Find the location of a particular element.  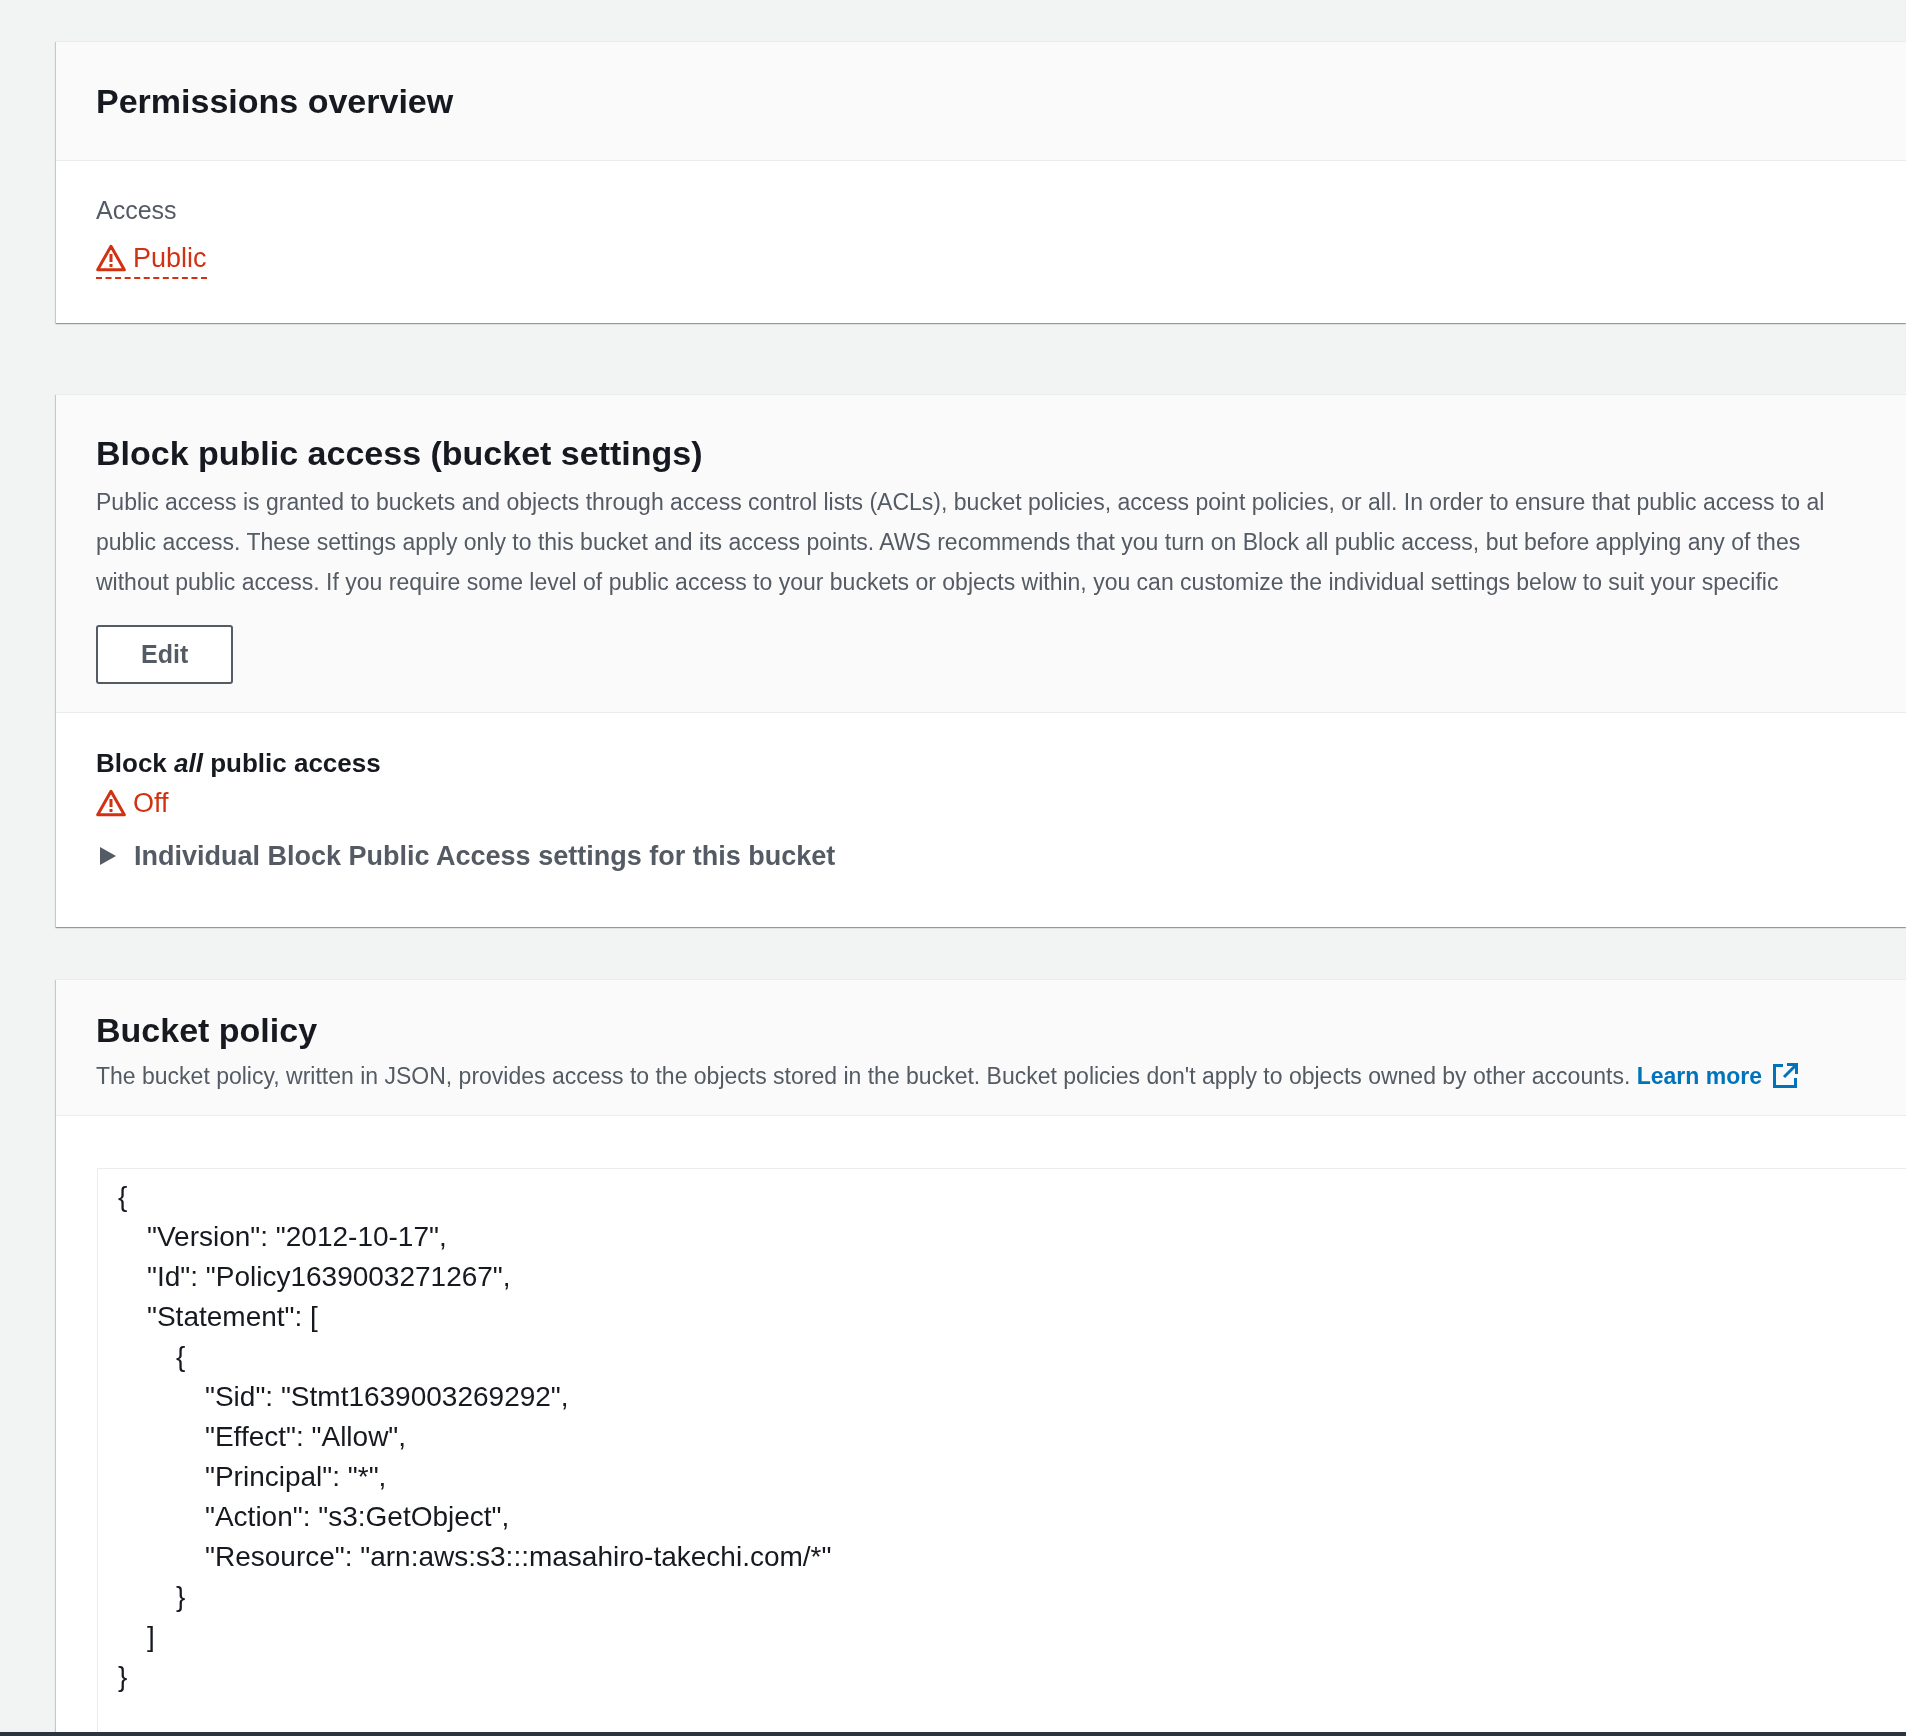

card-title: Block public access (bucket settings) is located at coordinates (400, 453).